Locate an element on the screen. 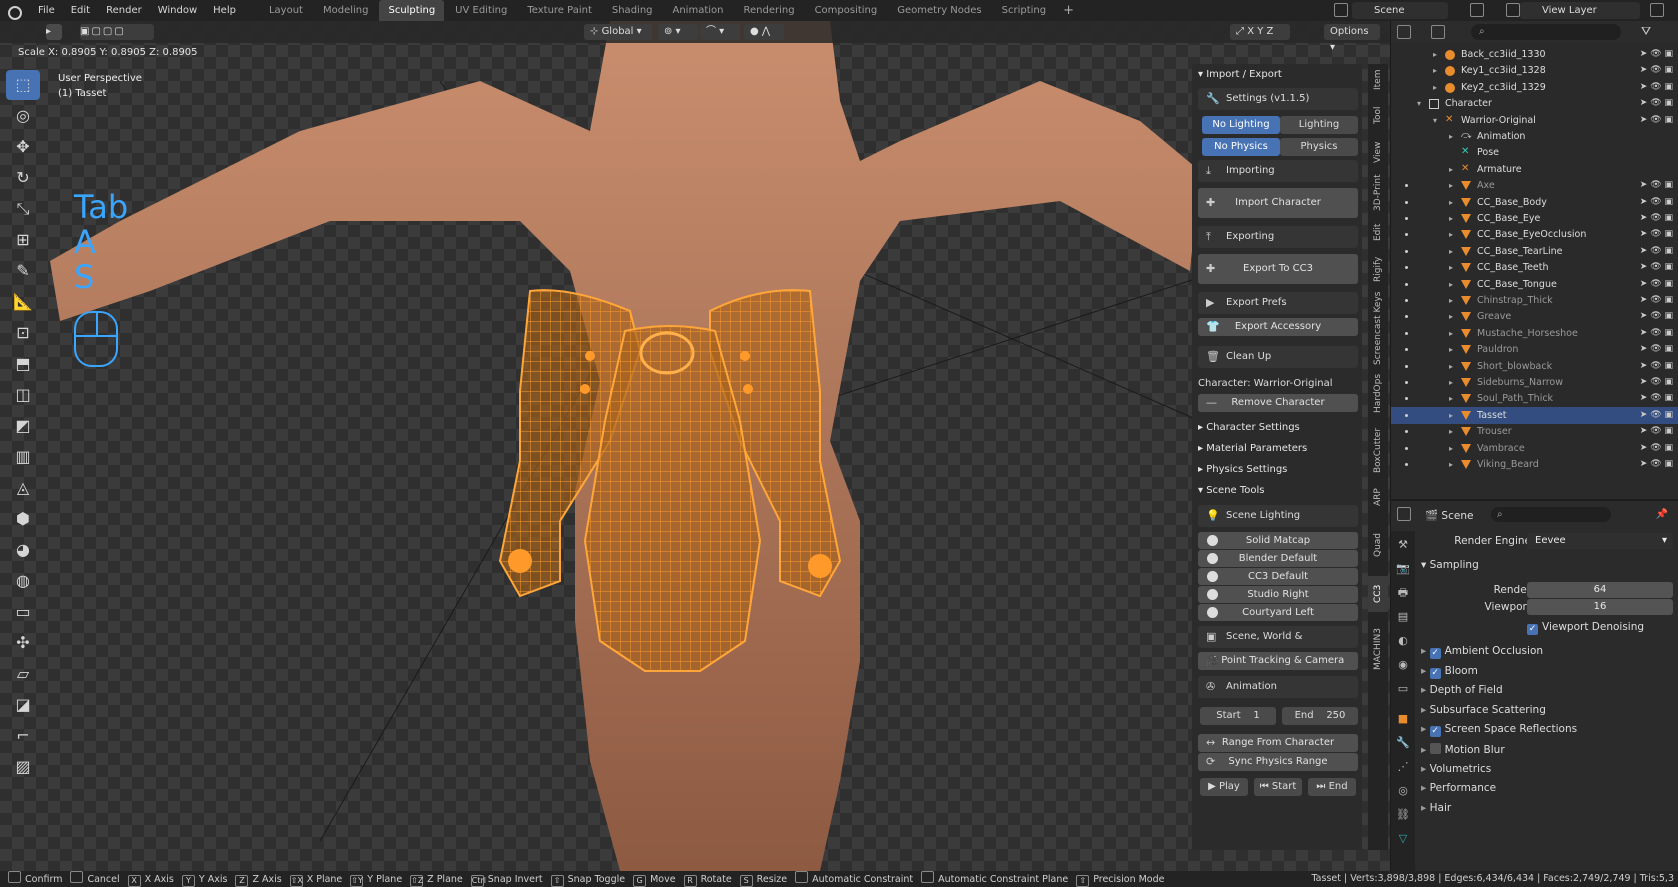  scene-type-icon is located at coordinates (1341, 10).